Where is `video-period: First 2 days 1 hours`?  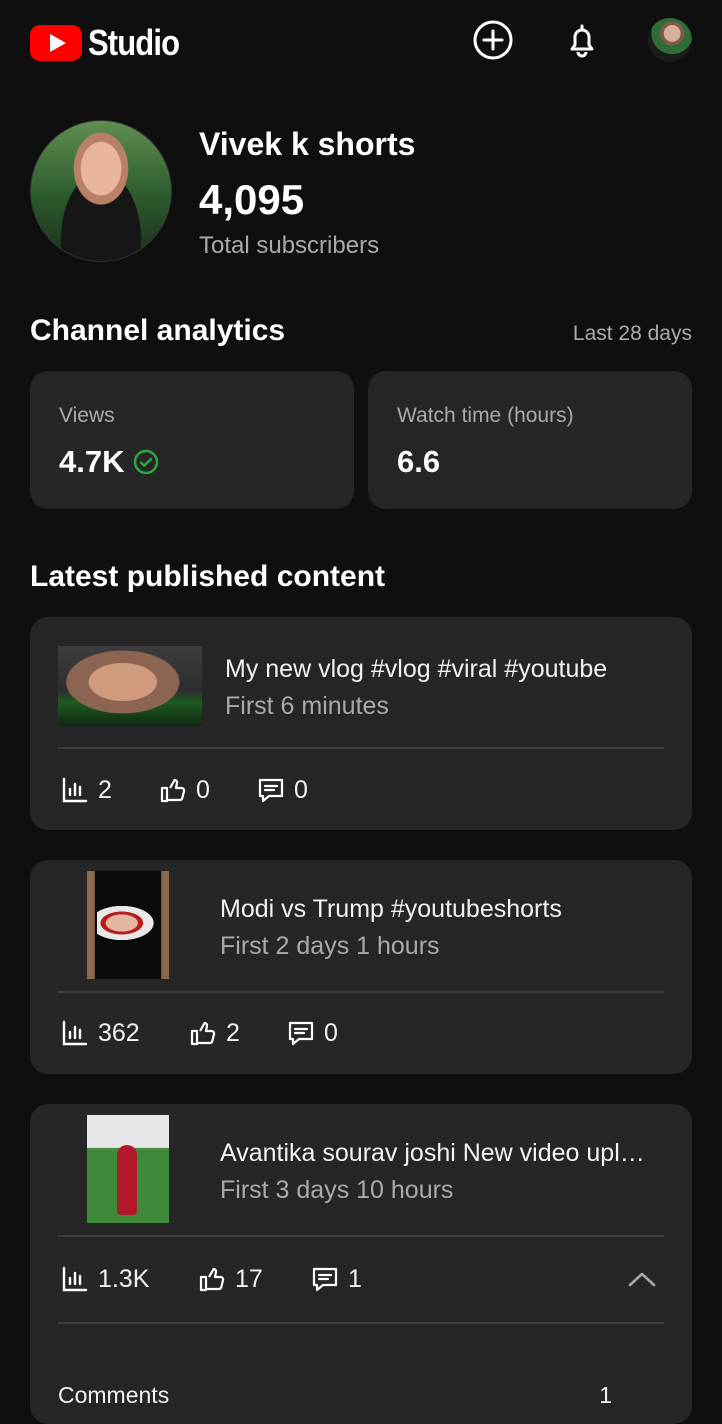
video-period: First 2 days 1 hours is located at coordinates (330, 946).